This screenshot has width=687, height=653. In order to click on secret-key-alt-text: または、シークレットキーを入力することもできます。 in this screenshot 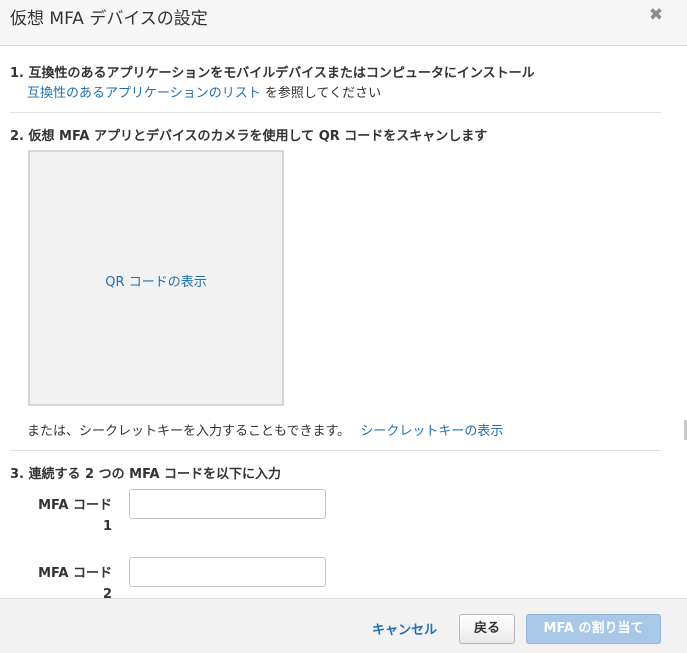, I will do `click(189, 431)`.